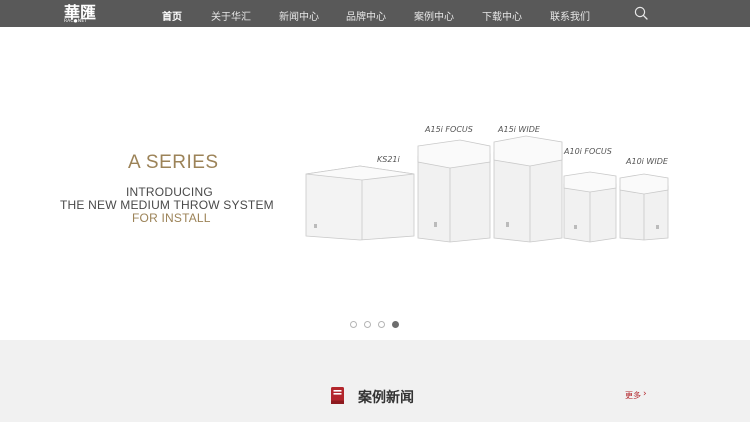 The width and height of the screenshot is (750, 422). What do you see at coordinates (633, 395) in the screenshot?
I see `more-link: 更多` at bounding box center [633, 395].